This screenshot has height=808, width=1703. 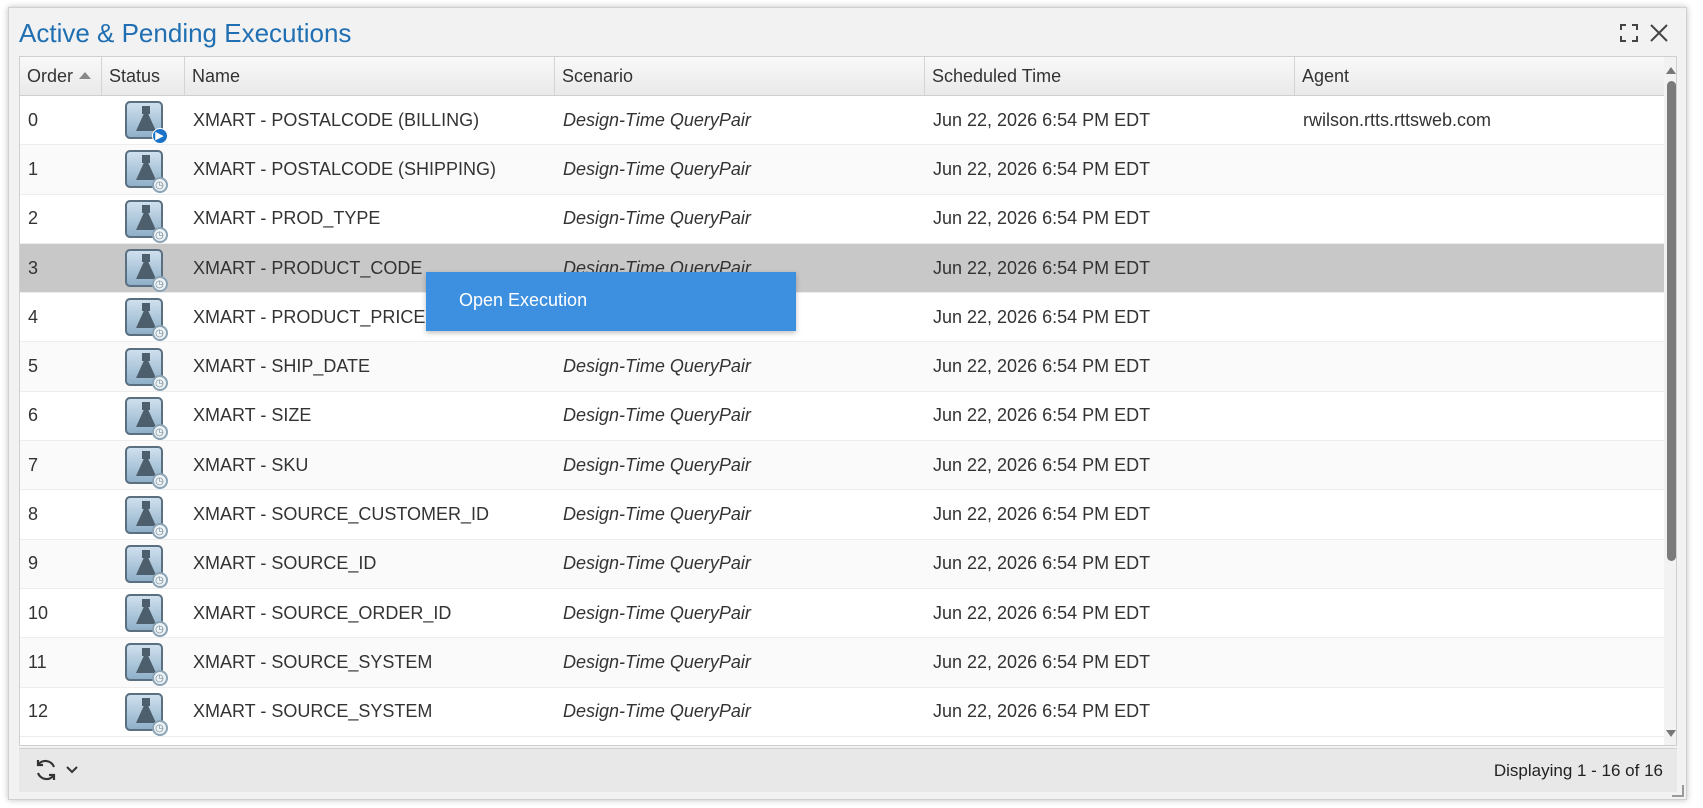 I want to click on vertical-scrollbar, so click(x=1670, y=401).